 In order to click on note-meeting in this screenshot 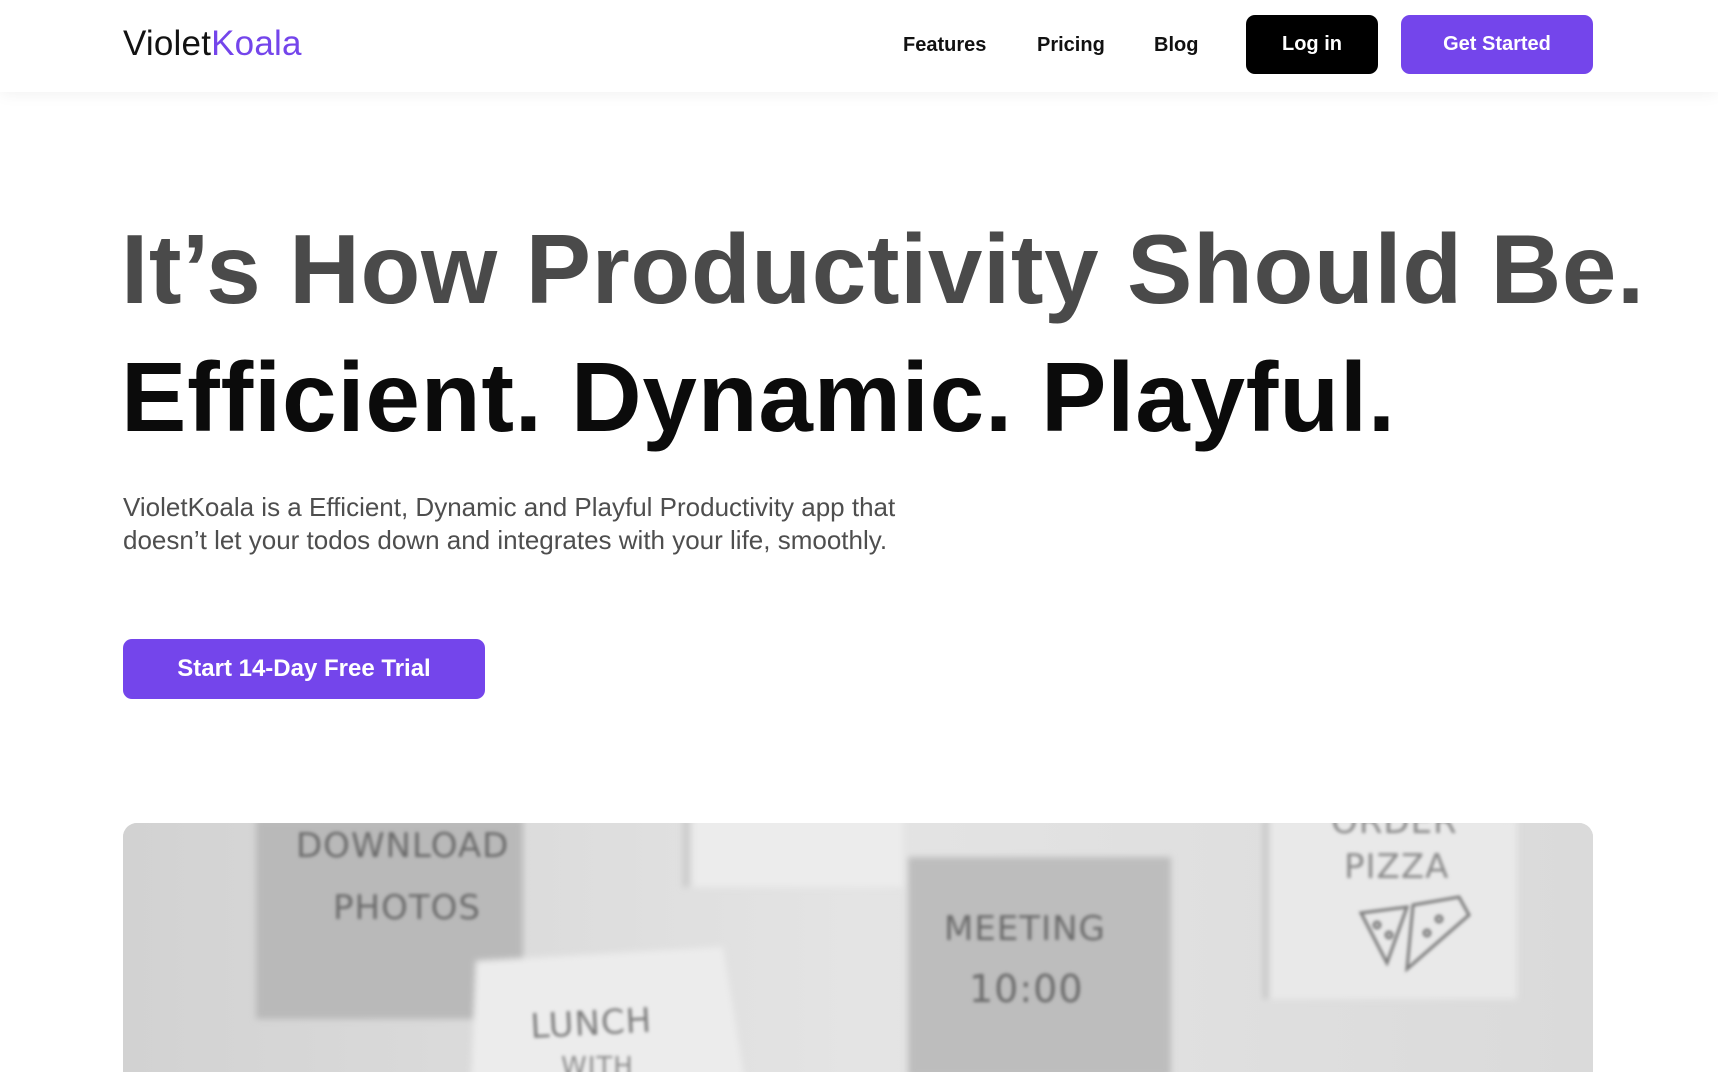, I will do `click(1039, 964)`.